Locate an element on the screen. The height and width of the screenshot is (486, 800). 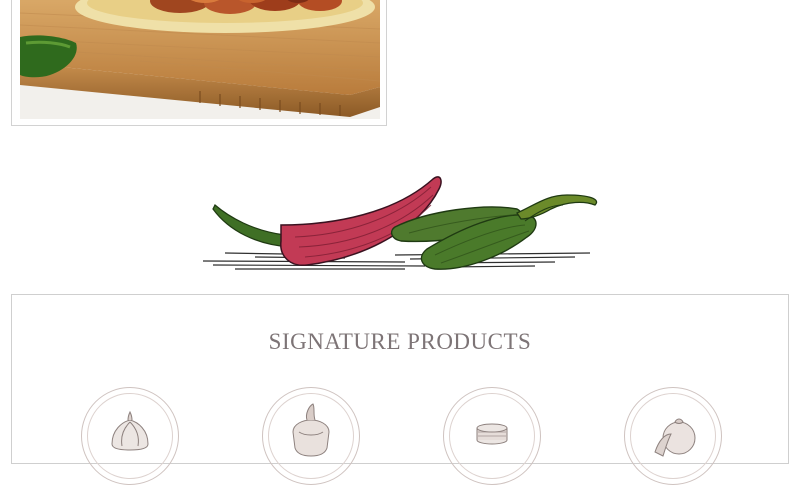
hero-photo is located at coordinates (200, 59).